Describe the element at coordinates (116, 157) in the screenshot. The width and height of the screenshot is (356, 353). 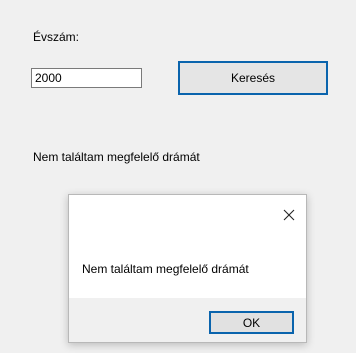
I see `result-message-label: Nem találtam megfelelő drámát` at that location.